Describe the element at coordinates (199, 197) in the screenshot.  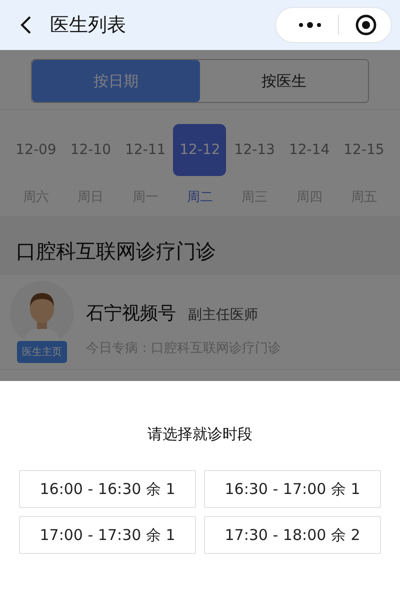
I see `weekday-label: 周二` at that location.